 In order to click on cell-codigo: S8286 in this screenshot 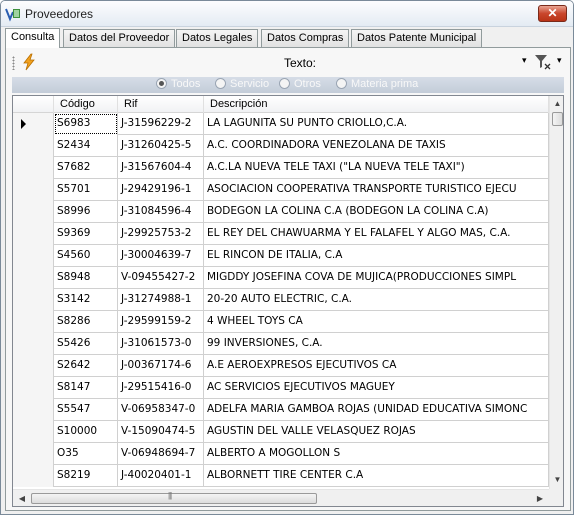, I will do `click(86, 322)`.